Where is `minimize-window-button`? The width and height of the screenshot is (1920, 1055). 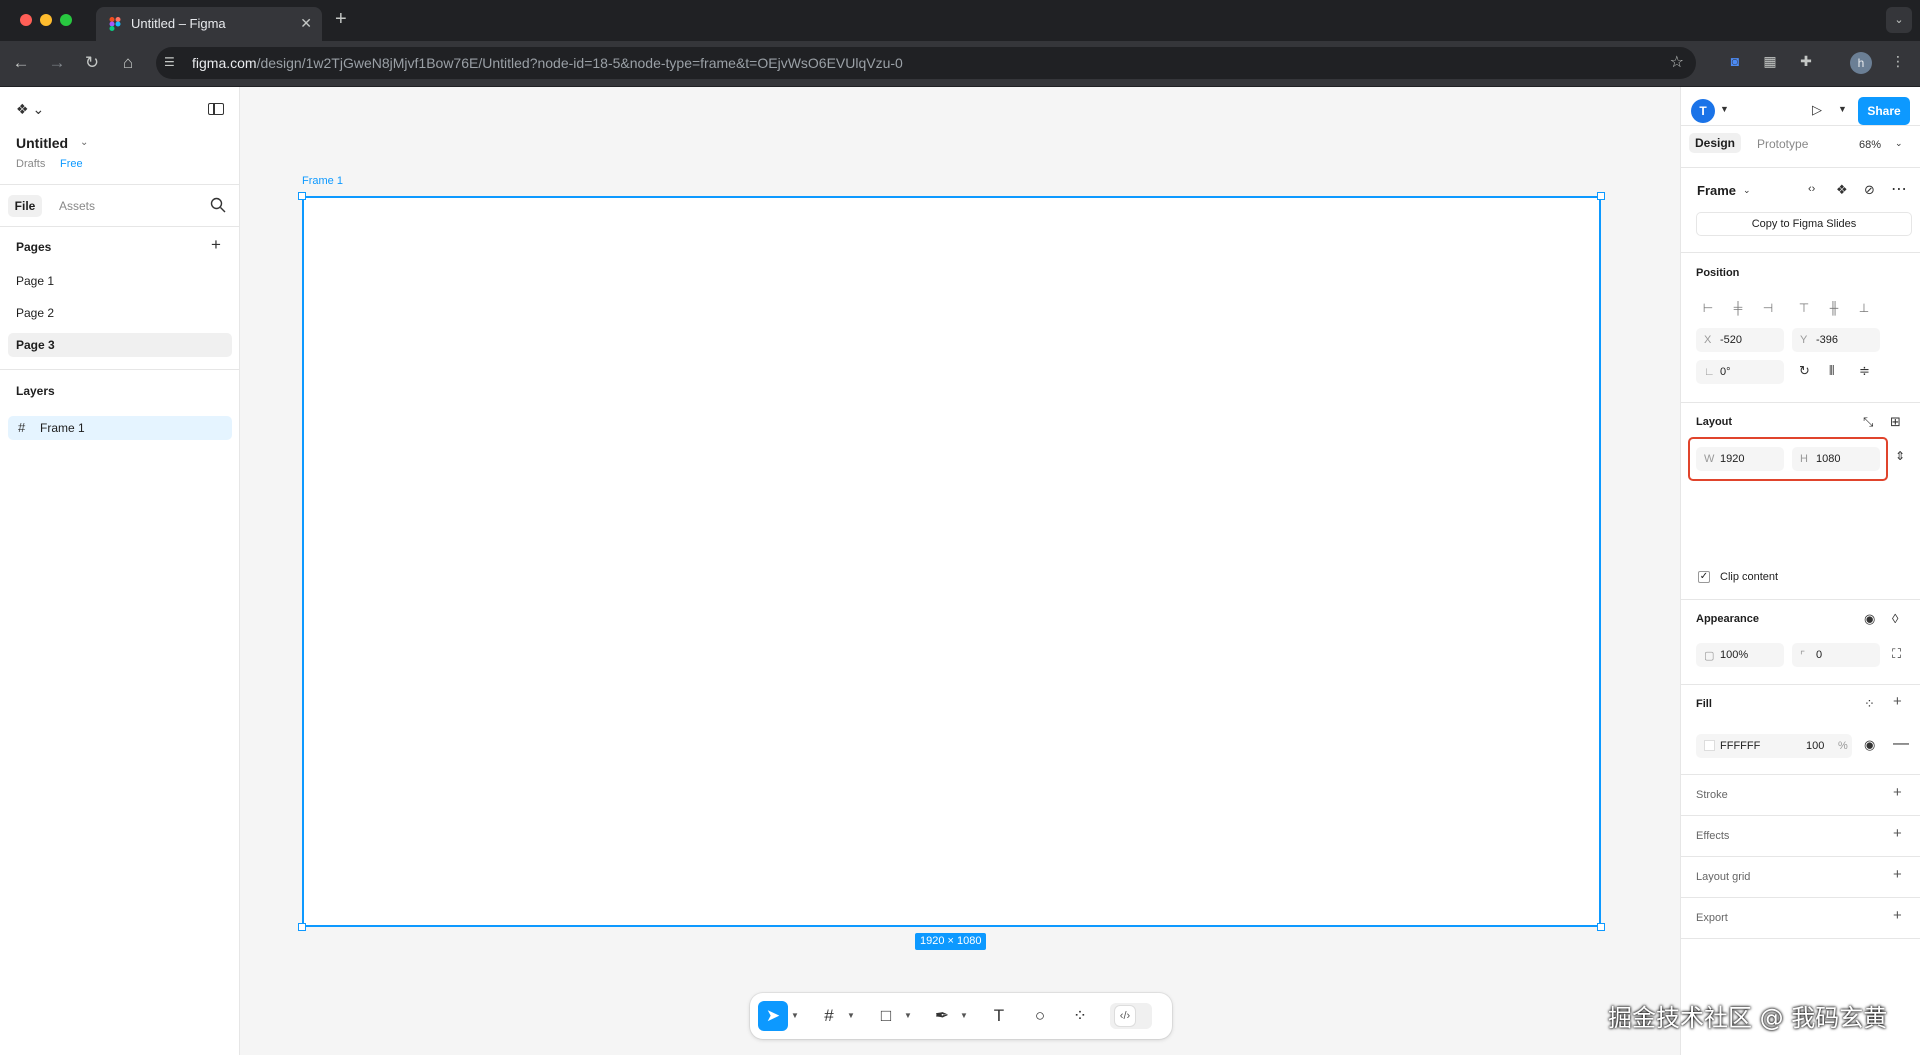 minimize-window-button is located at coordinates (46, 20).